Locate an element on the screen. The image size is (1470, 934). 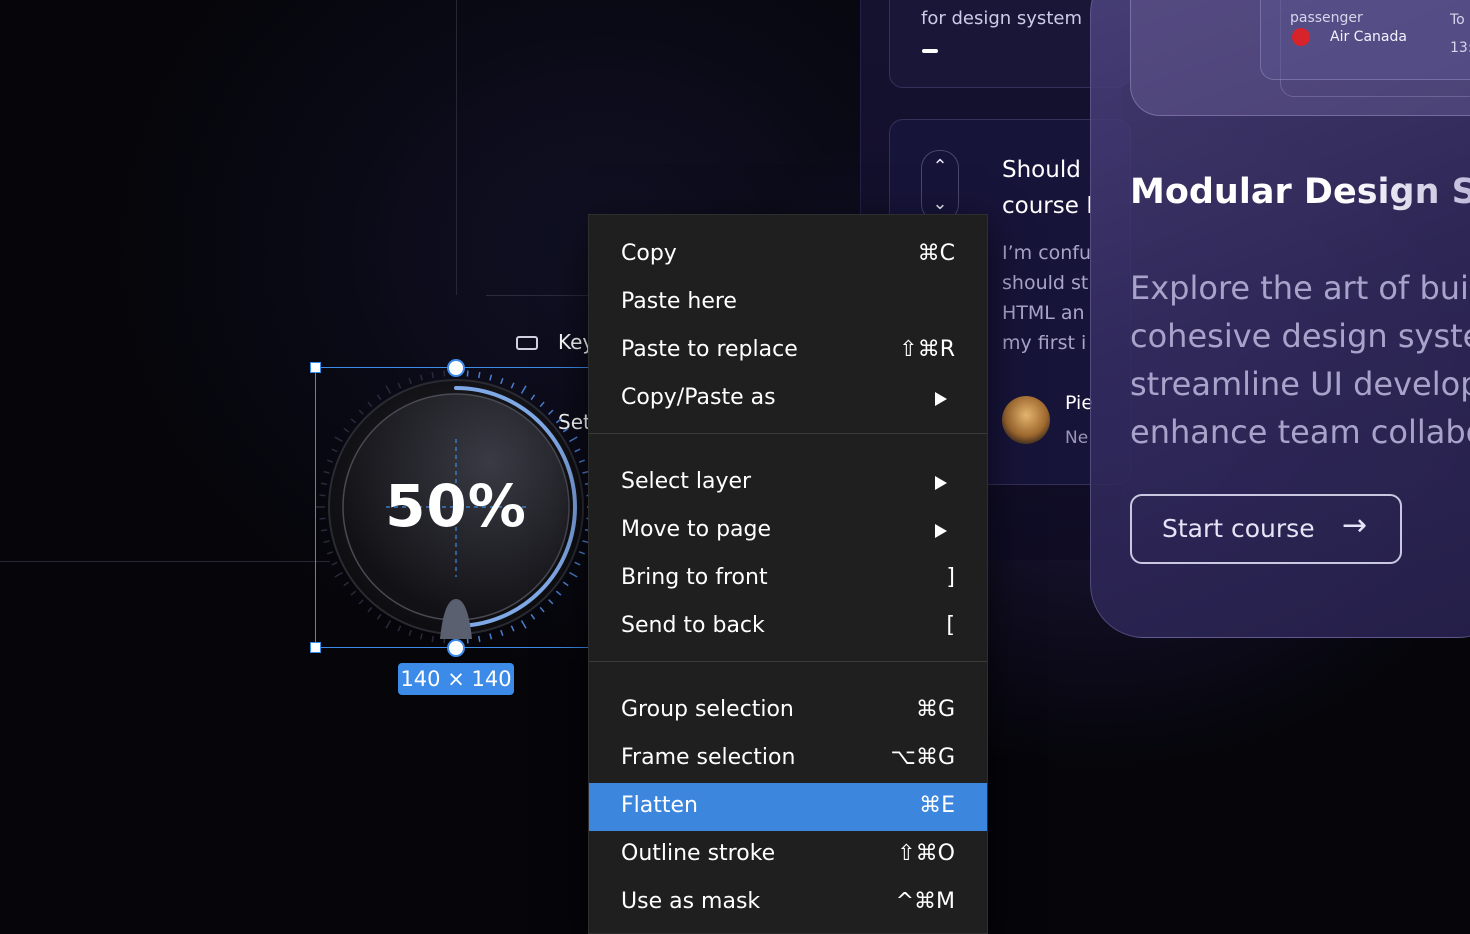
menu-item-label: Paste here is located at coordinates (679, 301).